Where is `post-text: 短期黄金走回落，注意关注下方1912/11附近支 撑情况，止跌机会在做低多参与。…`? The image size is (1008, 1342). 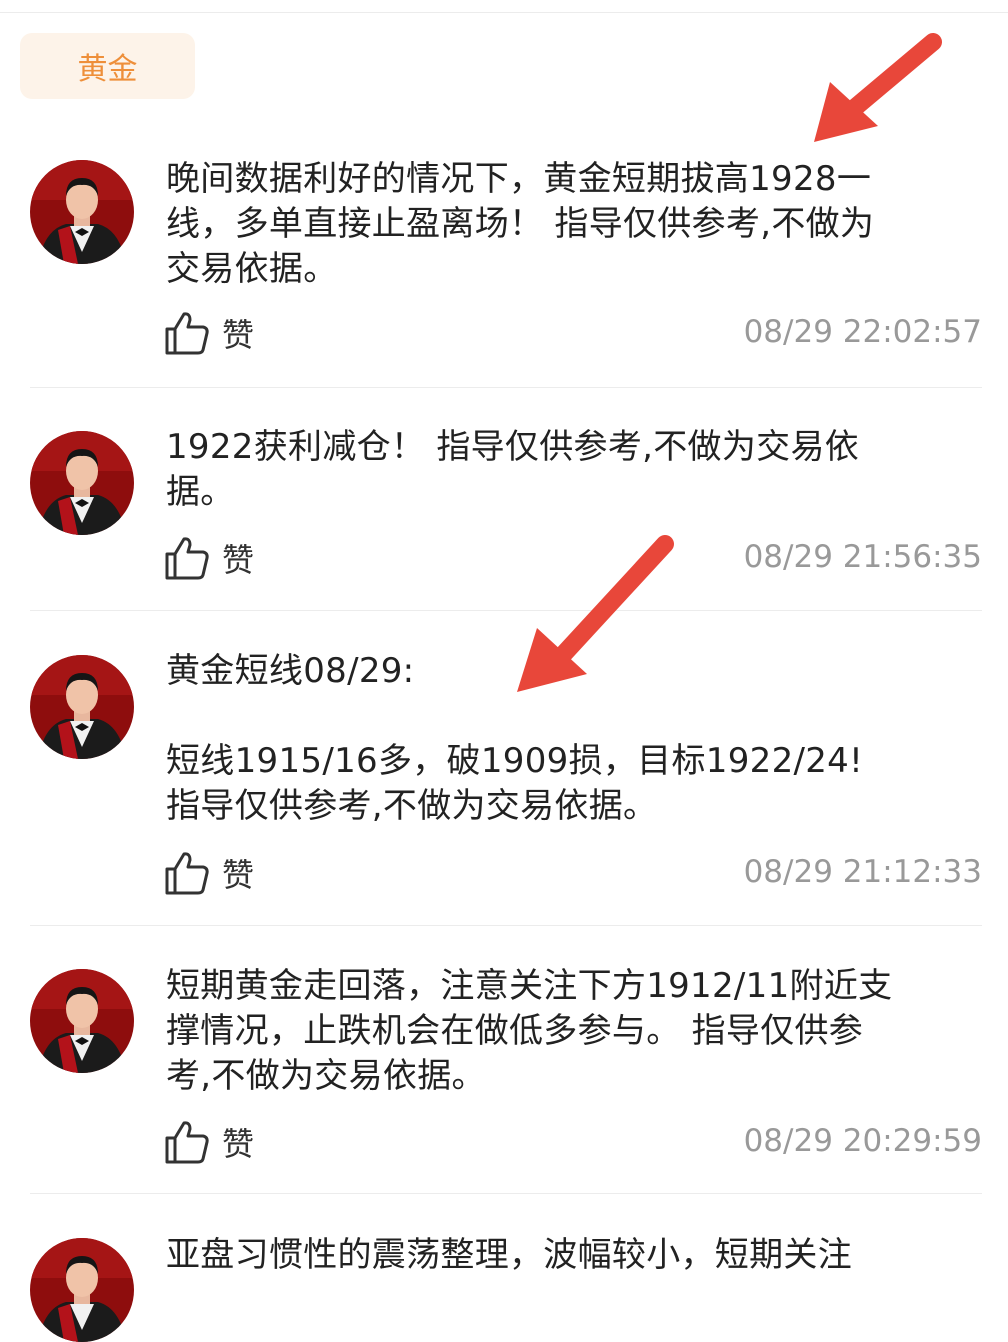
post-text: 短期黄金走回落，注意关注下方1912/11附近支 撑情况，止跌机会在做低多参与。… is located at coordinates (529, 1031).